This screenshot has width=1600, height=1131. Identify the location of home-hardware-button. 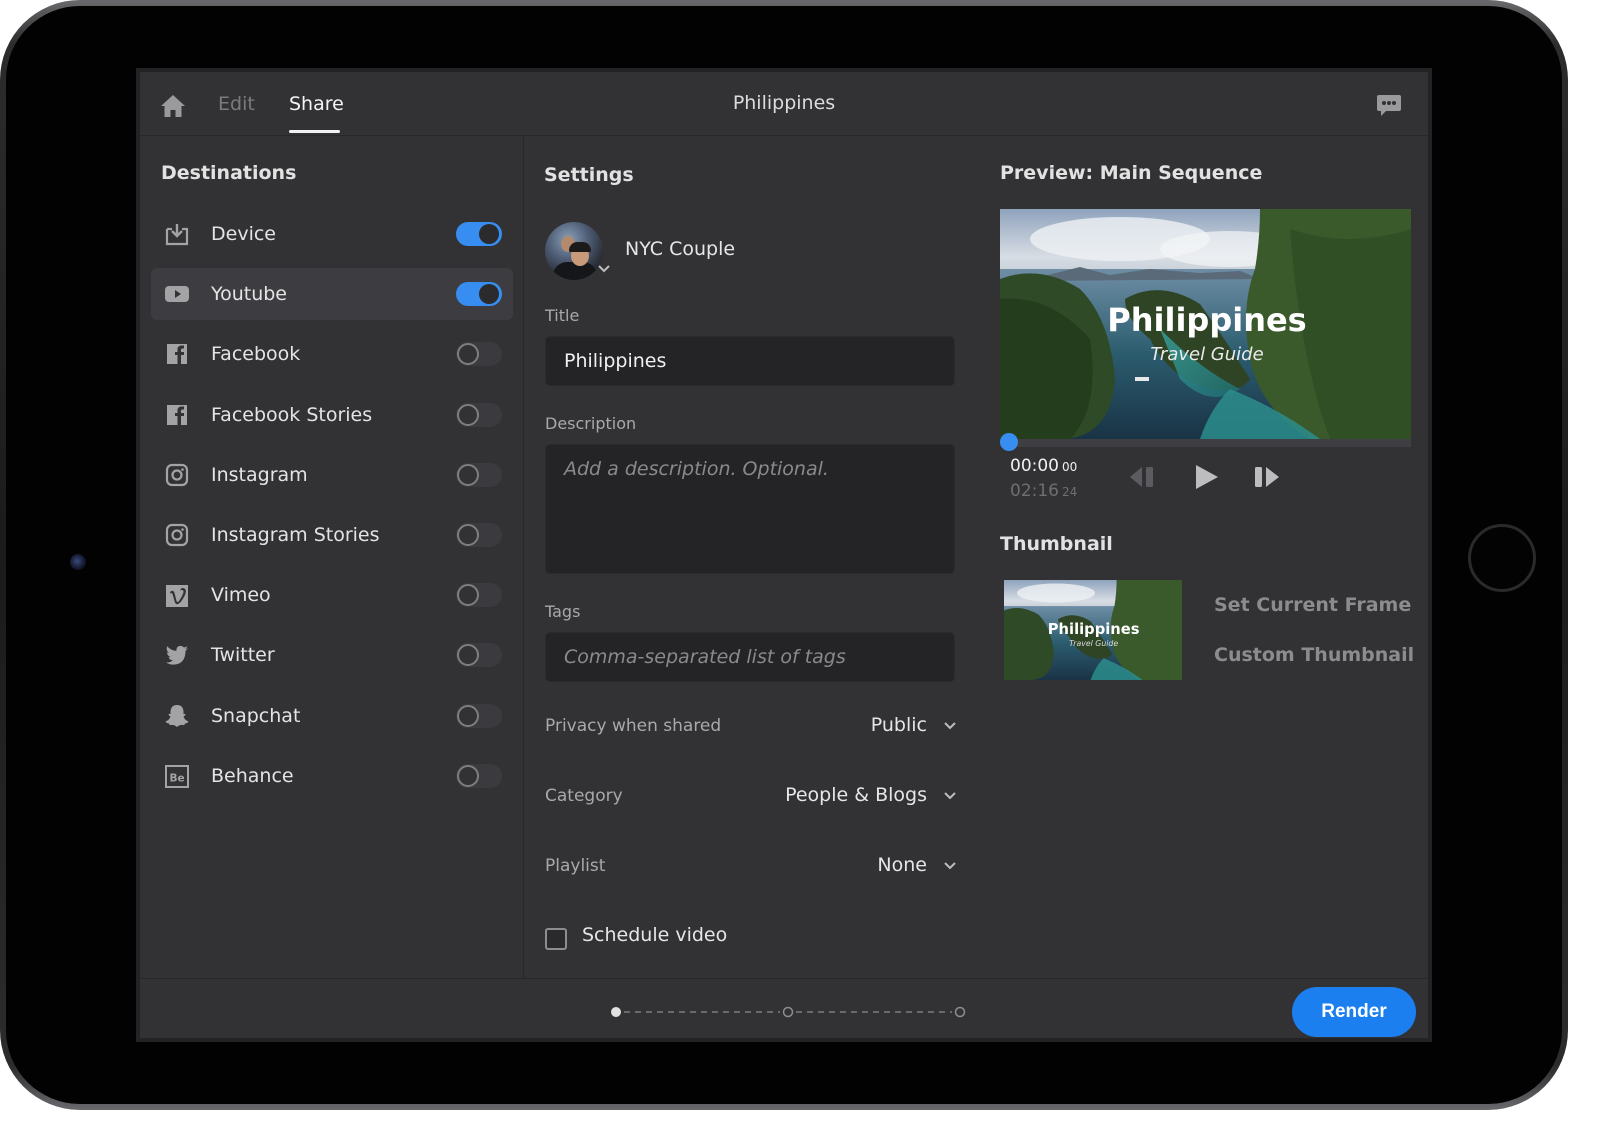
(1502, 558).